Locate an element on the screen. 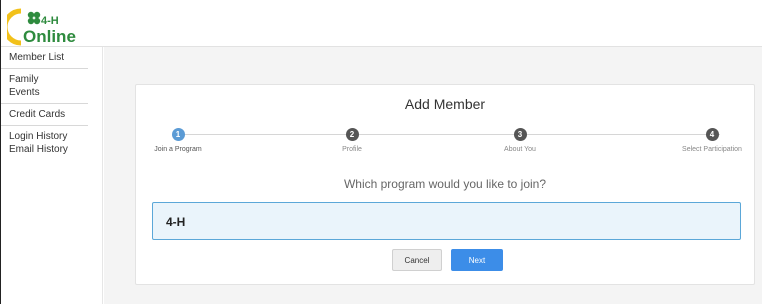 The width and height of the screenshot is (762, 304). step-about-you: 3 About You is located at coordinates (520, 140).